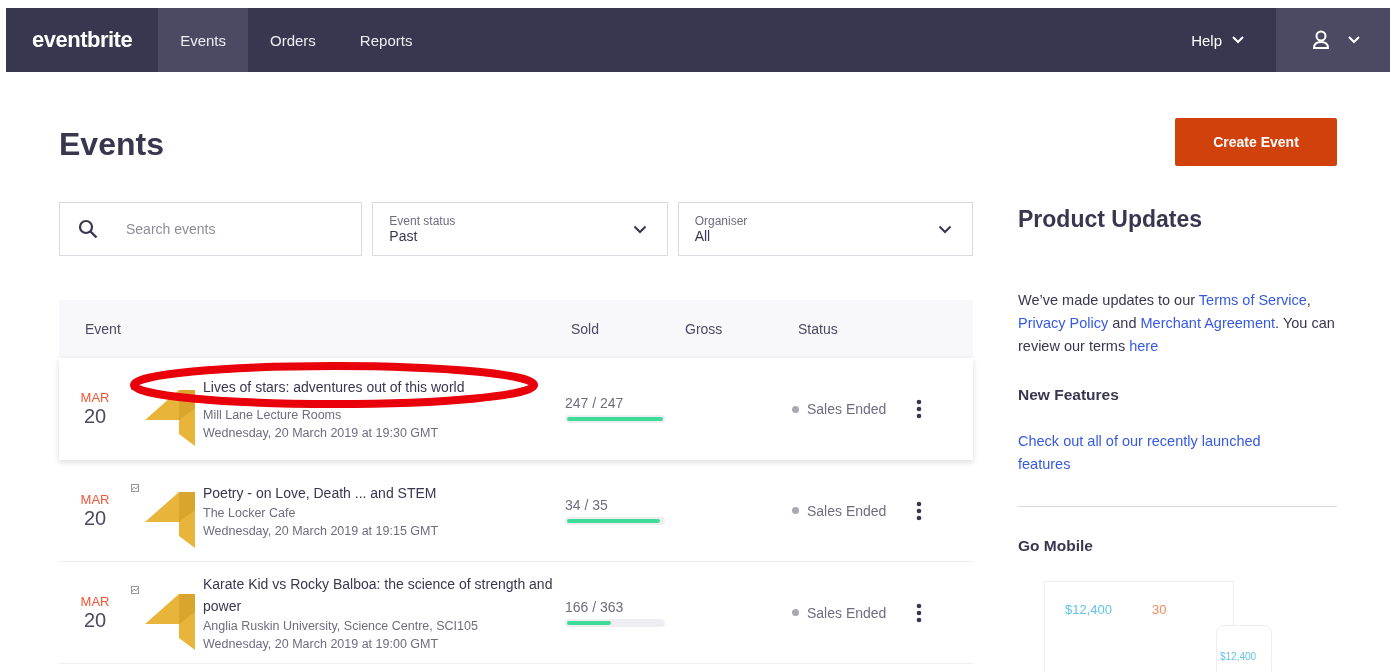 The width and height of the screenshot is (1397, 672). Describe the element at coordinates (1056, 546) in the screenshot. I see `section-heading: Go Mobile` at that location.